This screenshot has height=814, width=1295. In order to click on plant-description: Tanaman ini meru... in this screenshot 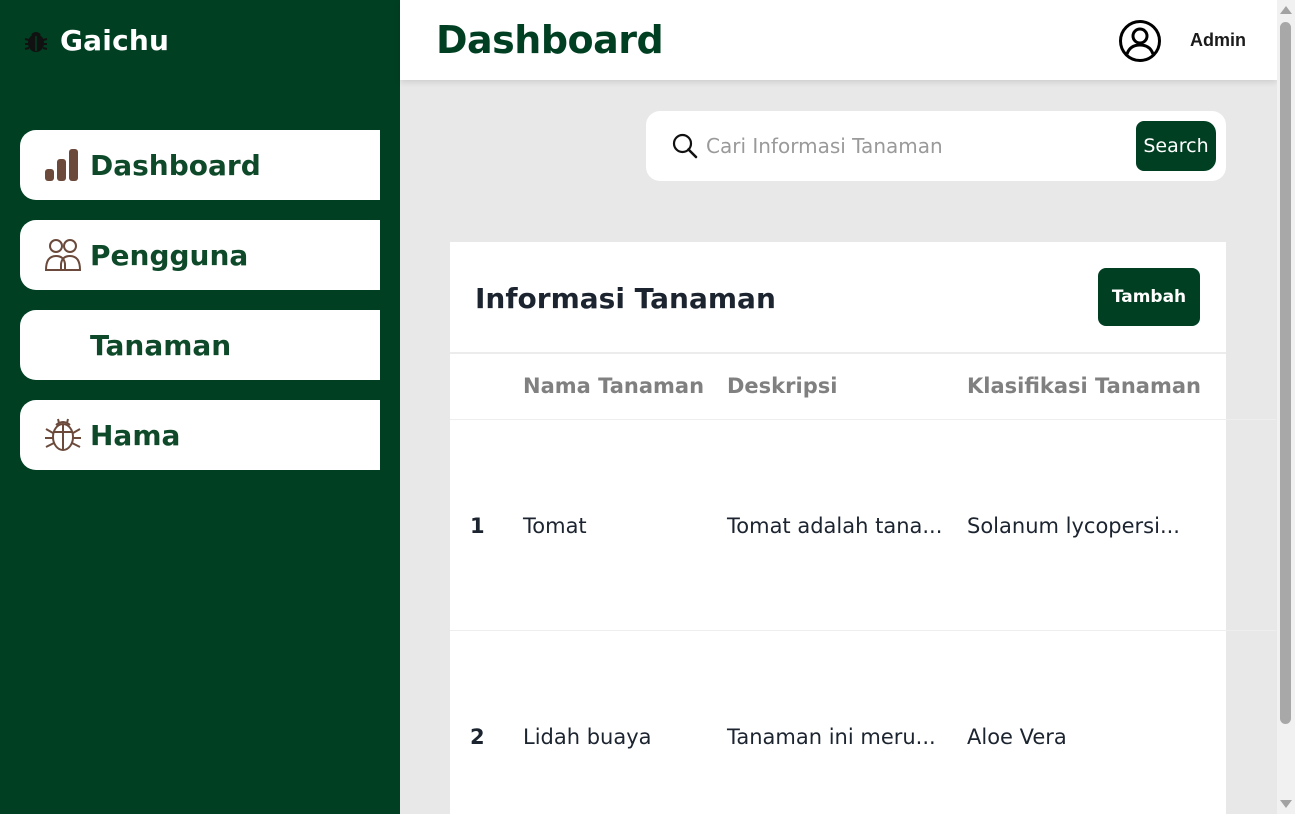, I will do `click(831, 737)`.